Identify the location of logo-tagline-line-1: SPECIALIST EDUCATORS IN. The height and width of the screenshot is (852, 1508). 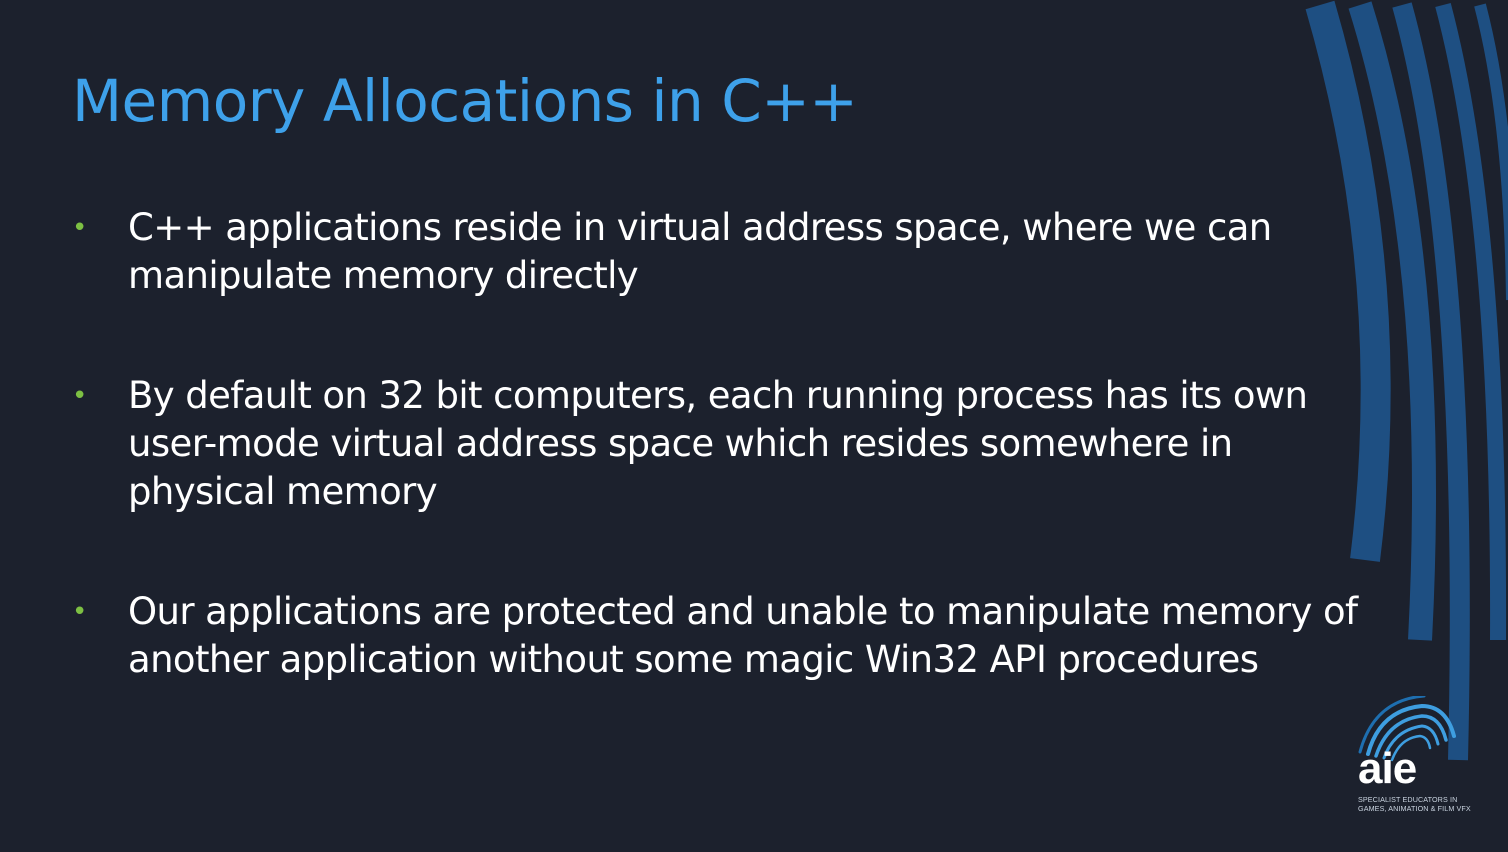
(1408, 799).